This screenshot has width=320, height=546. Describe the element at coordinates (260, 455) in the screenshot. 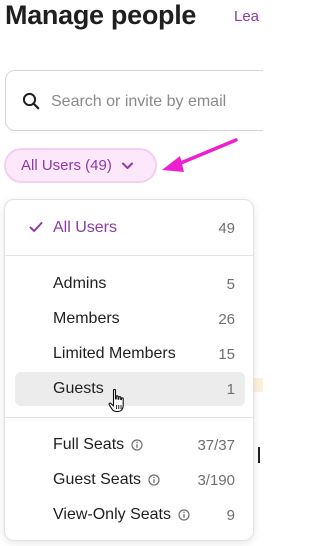

I see `background-row-text` at that location.